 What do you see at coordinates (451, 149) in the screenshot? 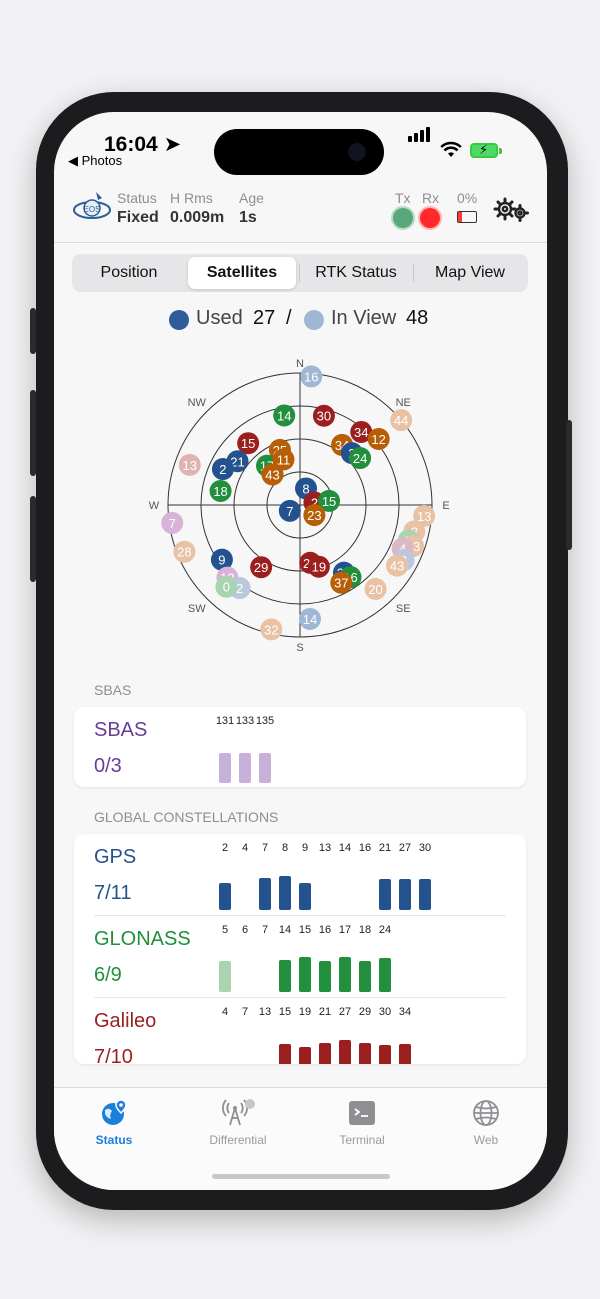
I see `wifi-icon` at bounding box center [451, 149].